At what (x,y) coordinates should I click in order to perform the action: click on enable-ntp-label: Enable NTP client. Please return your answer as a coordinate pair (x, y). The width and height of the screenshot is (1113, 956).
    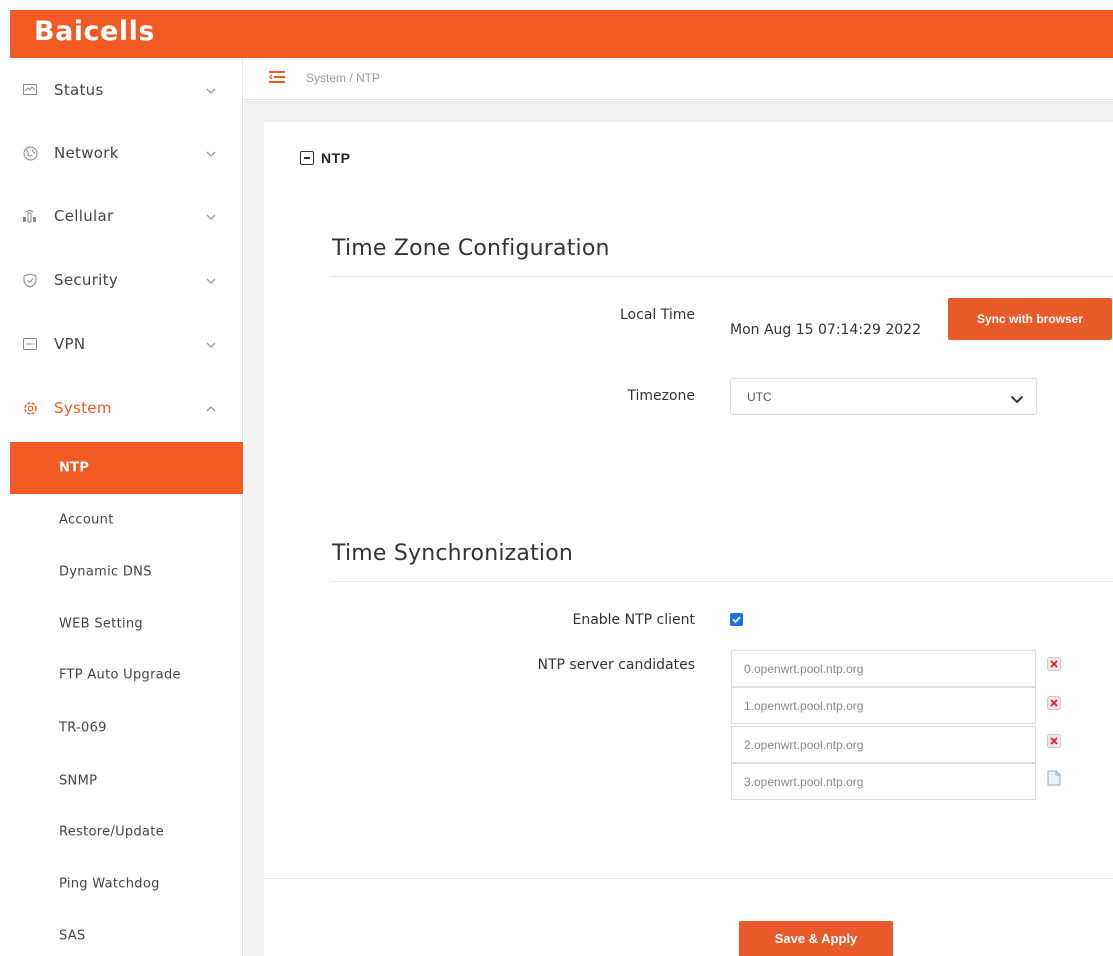
    Looking at the image, I should click on (633, 620).